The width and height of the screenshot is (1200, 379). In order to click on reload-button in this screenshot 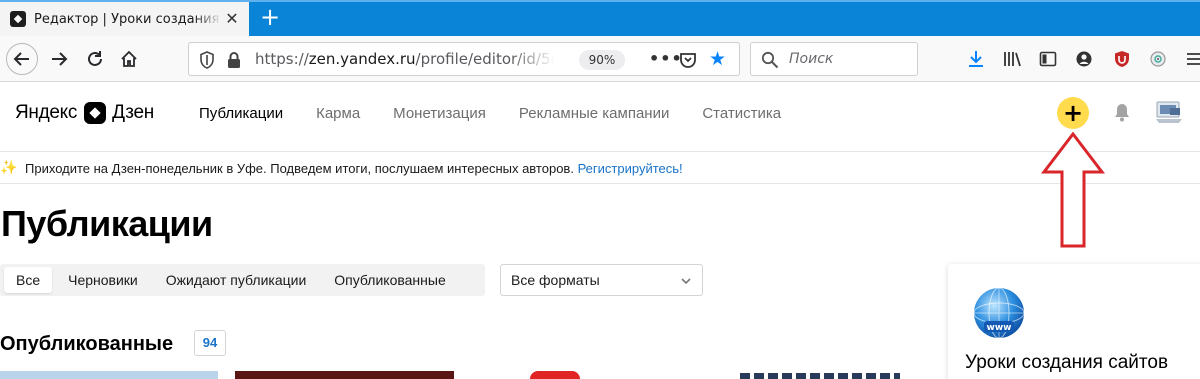, I will do `click(95, 59)`.